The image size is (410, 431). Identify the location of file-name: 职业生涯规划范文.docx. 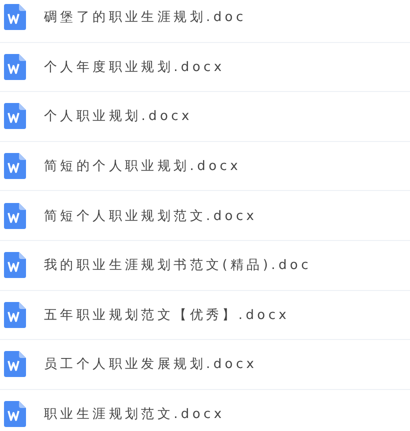
(134, 414).